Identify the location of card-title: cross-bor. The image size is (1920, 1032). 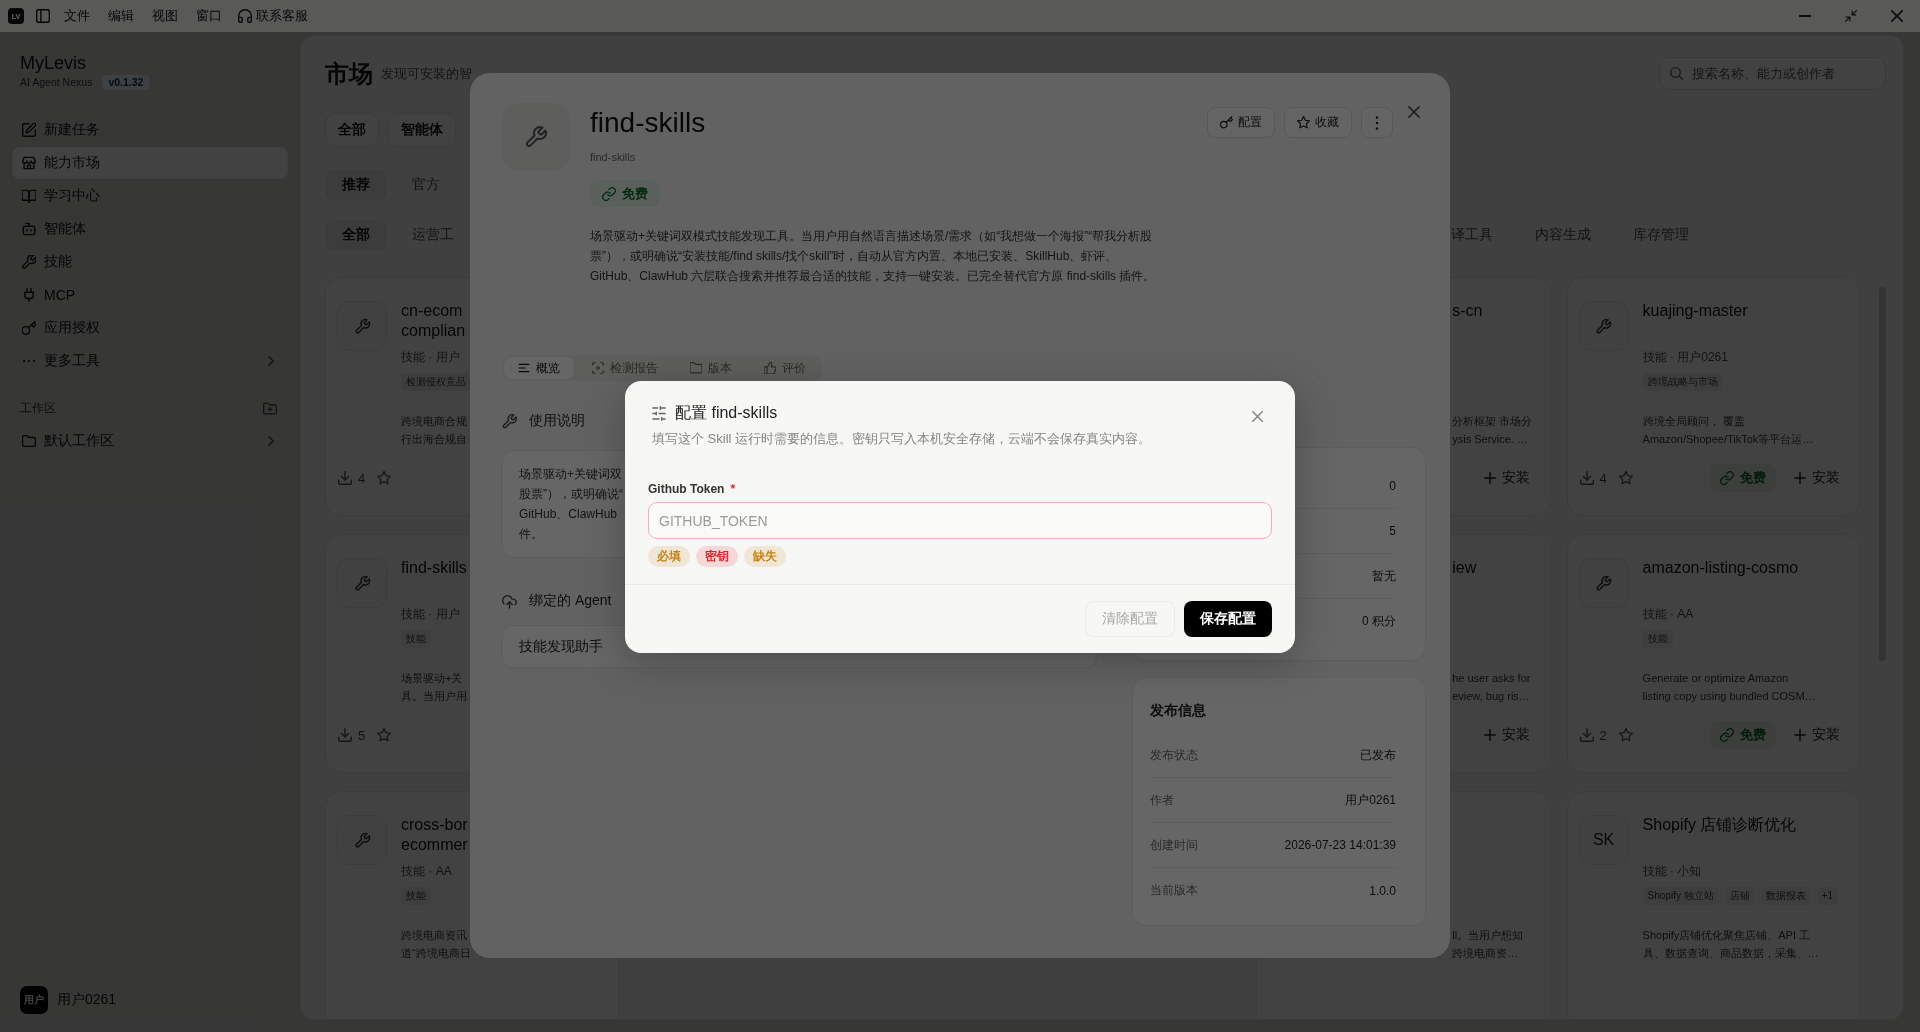
(434, 825).